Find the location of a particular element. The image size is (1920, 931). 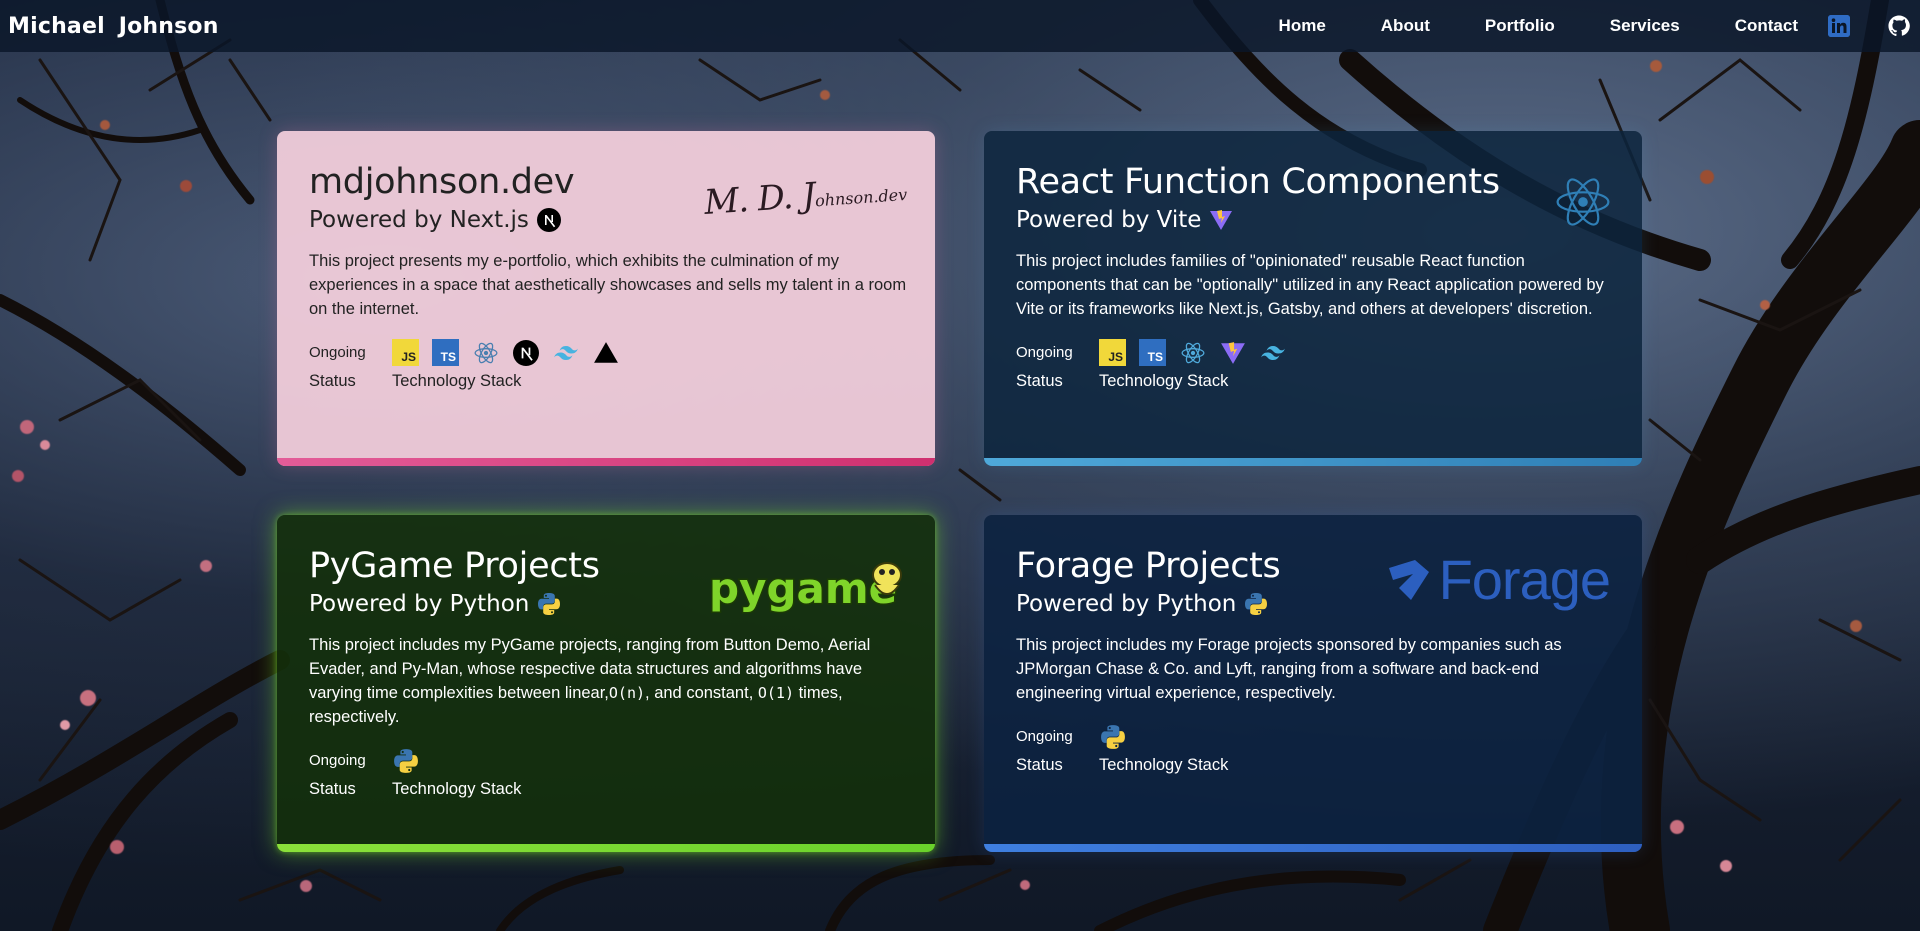

nav-link-portfolio: Portfolio is located at coordinates (1520, 26).